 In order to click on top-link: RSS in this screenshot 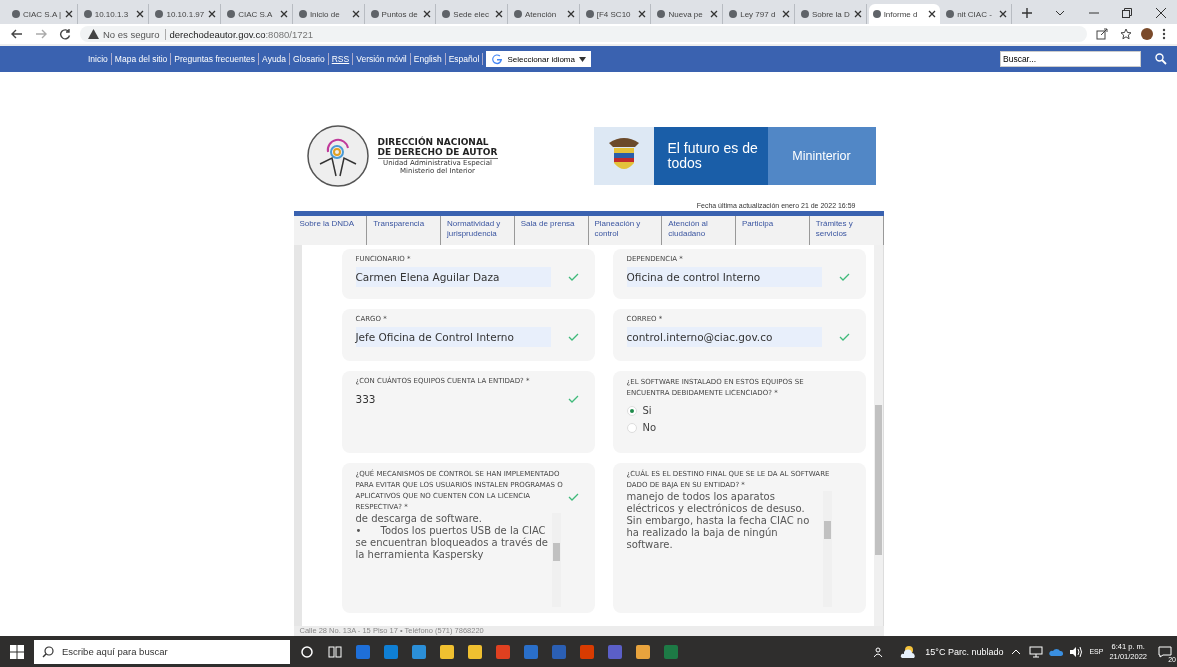, I will do `click(340, 59)`.